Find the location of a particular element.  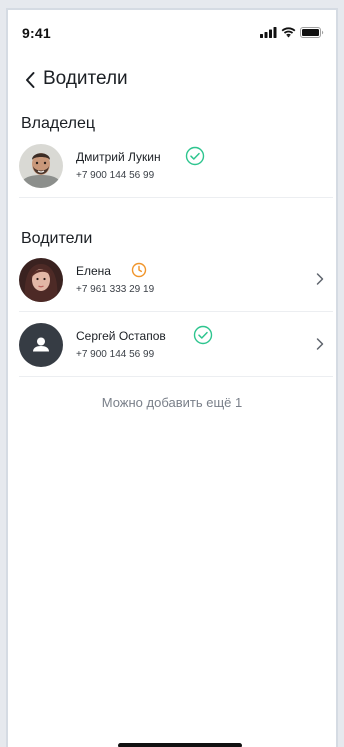

driver-row: Сергей Остапов +7 900 144 56 99 is located at coordinates (176, 345).